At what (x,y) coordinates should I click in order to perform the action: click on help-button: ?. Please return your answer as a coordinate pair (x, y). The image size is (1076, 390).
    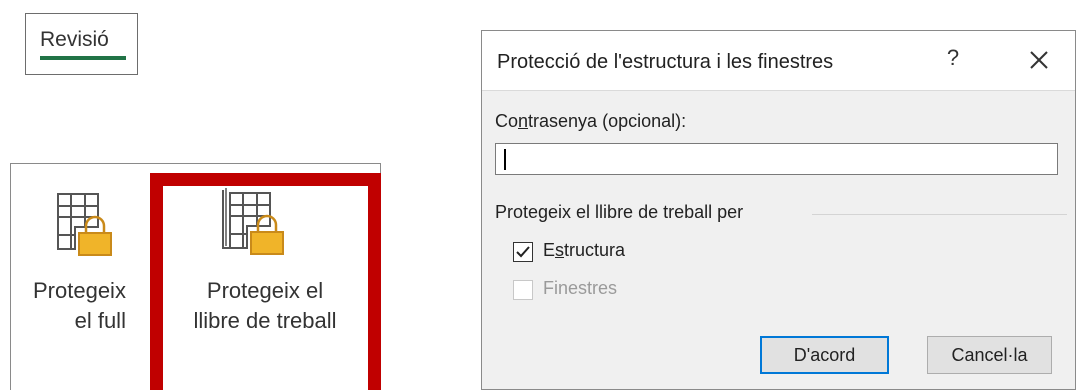
    Looking at the image, I should click on (953, 58).